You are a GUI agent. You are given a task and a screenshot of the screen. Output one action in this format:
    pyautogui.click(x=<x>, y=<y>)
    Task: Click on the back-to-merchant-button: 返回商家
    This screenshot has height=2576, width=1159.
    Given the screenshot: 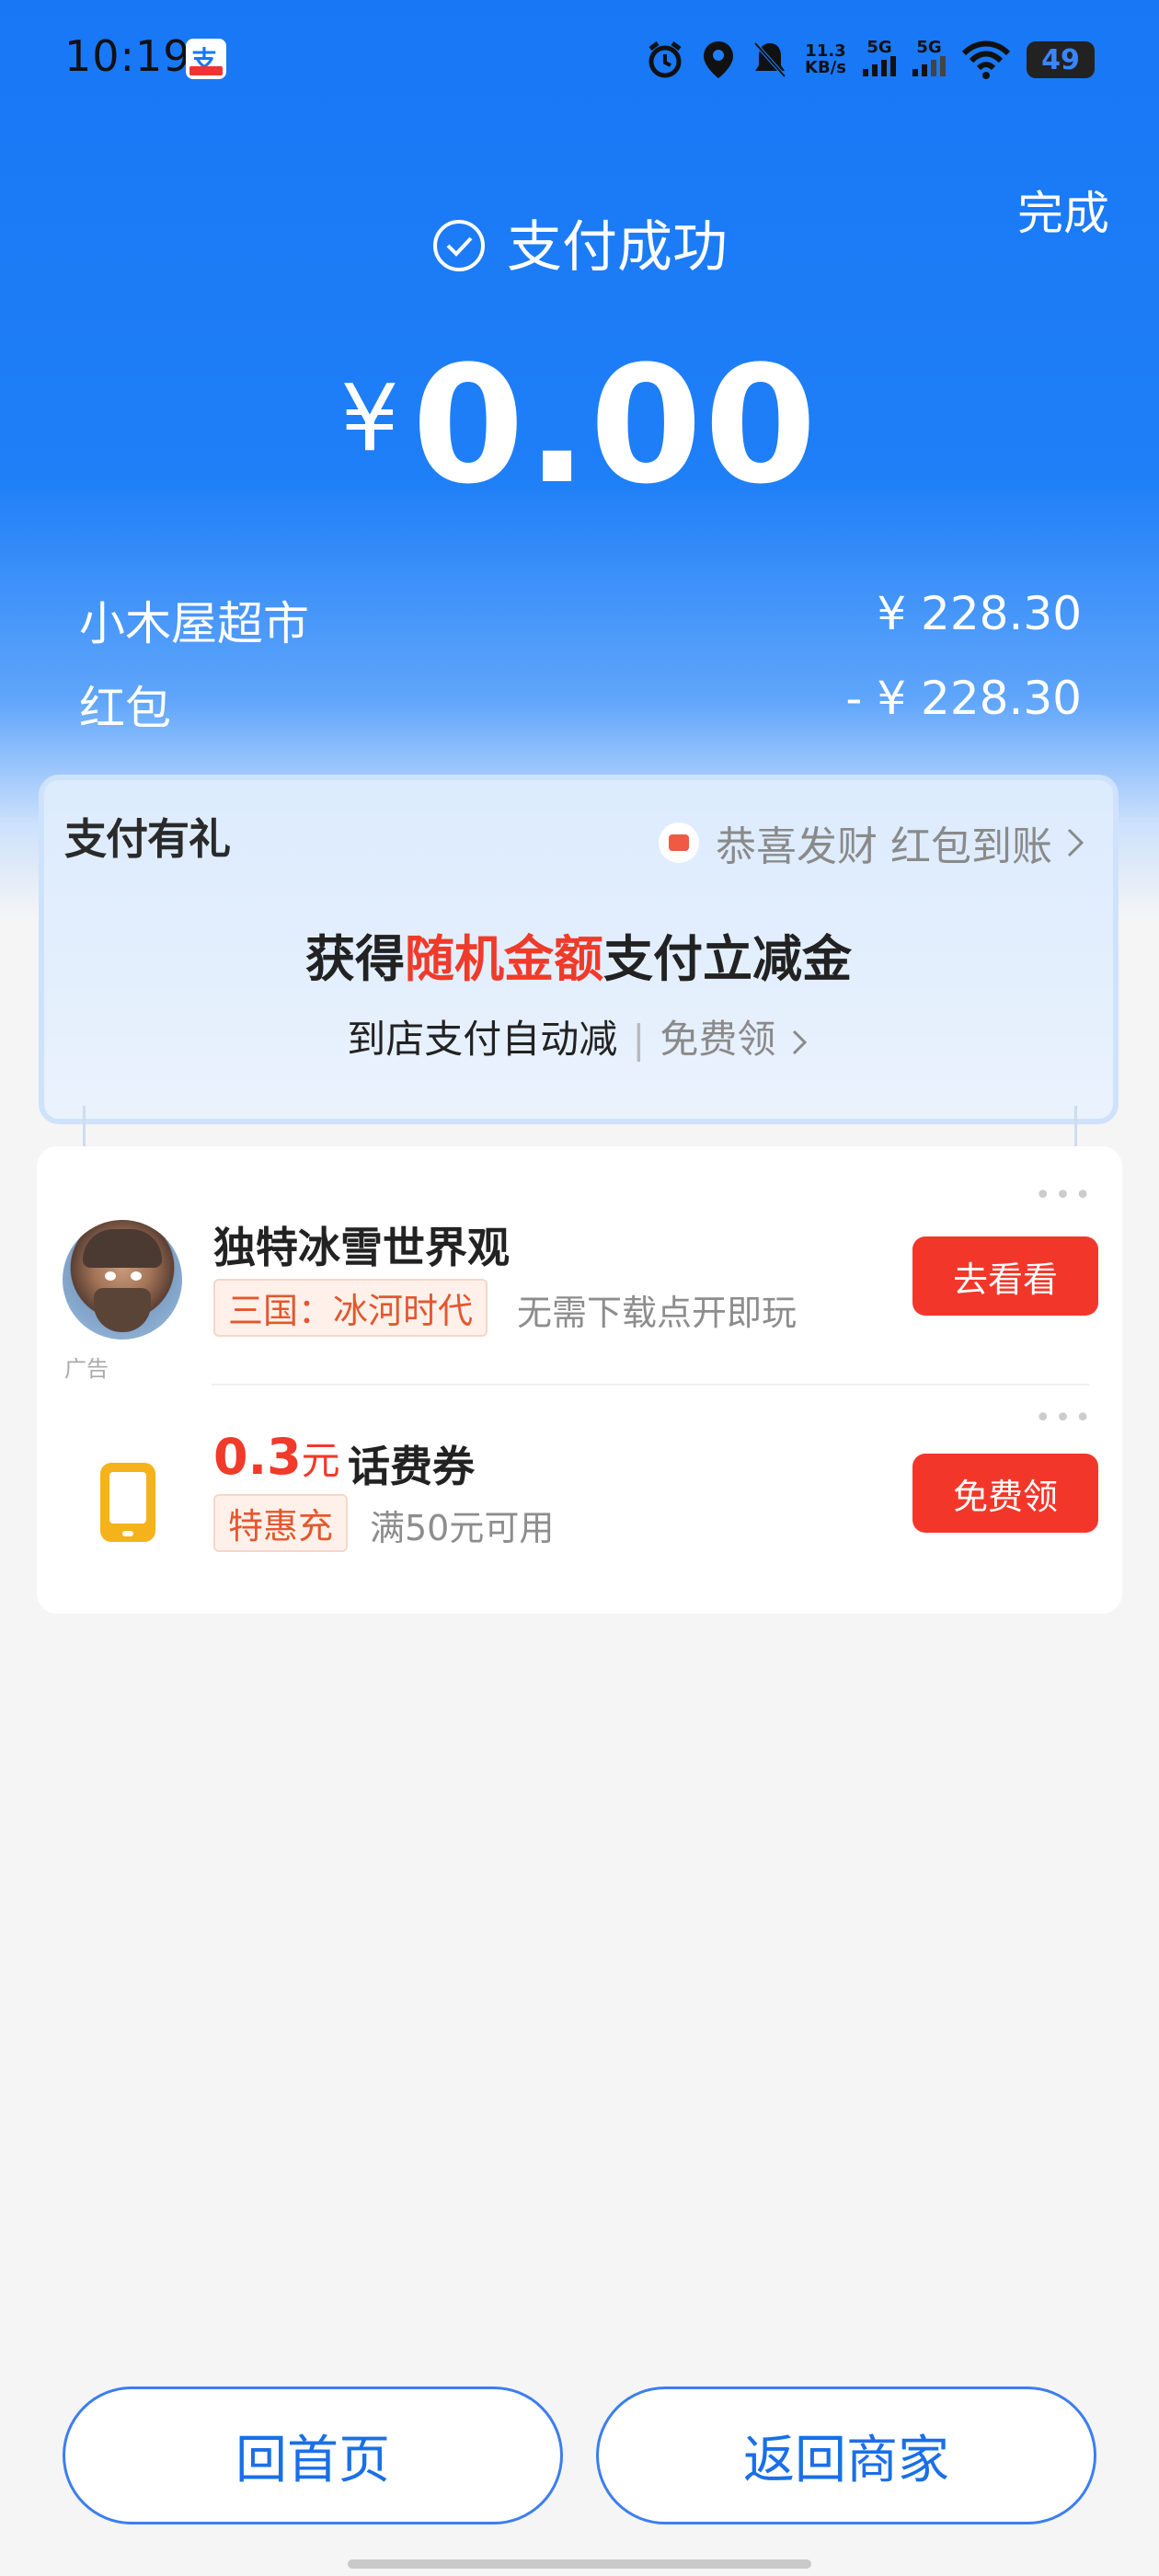 What is the action you would take?
    pyautogui.click(x=846, y=2455)
    